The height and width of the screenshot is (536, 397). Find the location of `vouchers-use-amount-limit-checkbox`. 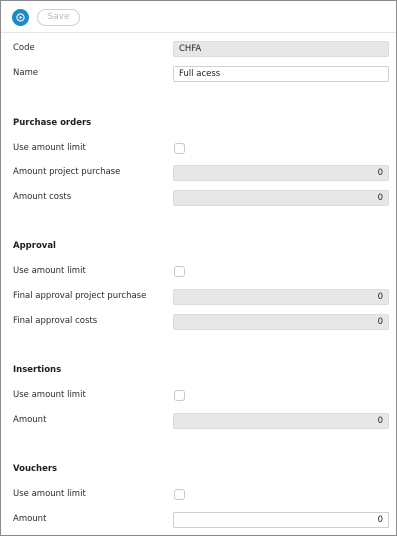

vouchers-use-amount-limit-checkbox is located at coordinates (179, 494).